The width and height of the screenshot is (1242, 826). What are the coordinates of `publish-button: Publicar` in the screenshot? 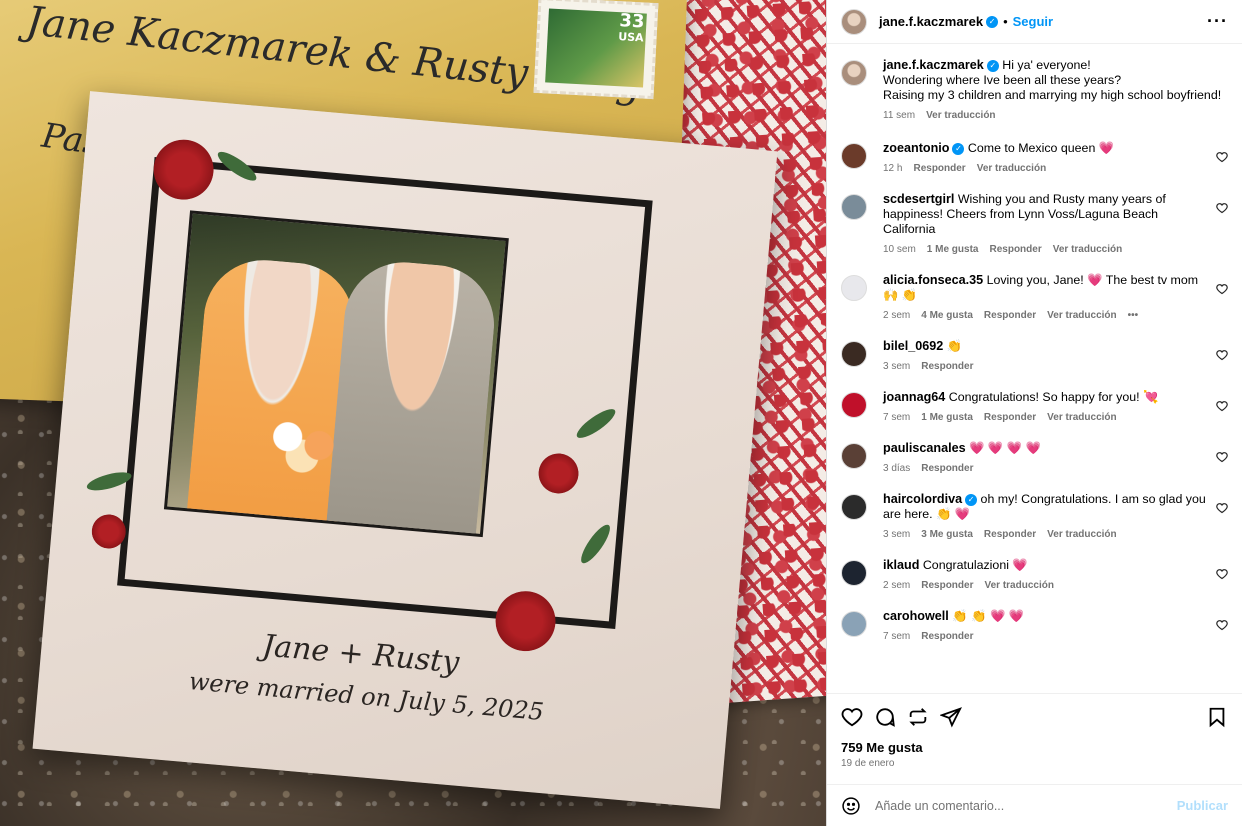 It's located at (1202, 805).